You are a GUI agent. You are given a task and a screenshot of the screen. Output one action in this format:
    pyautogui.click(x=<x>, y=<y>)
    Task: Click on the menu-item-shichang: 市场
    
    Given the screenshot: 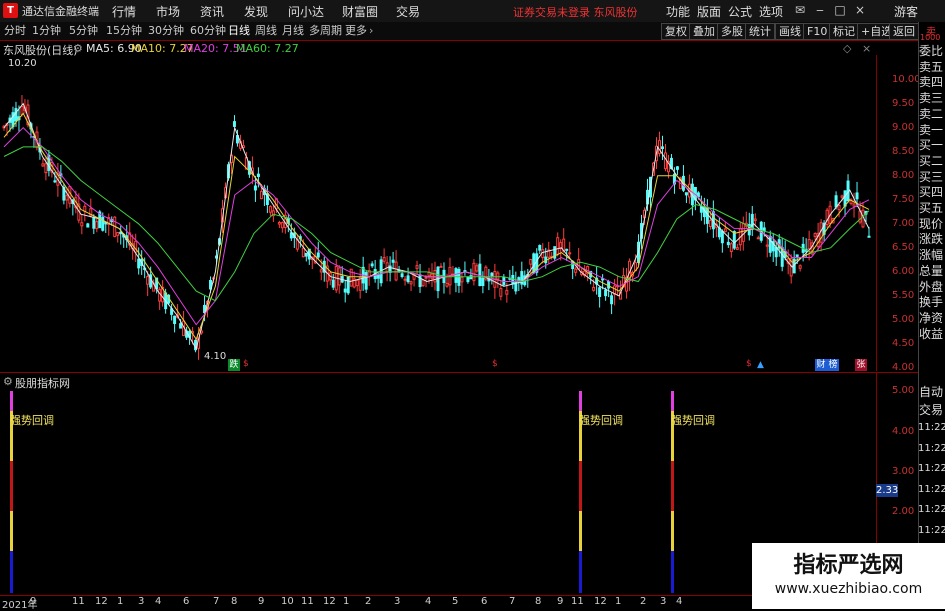 What is the action you would take?
    pyautogui.click(x=168, y=11)
    